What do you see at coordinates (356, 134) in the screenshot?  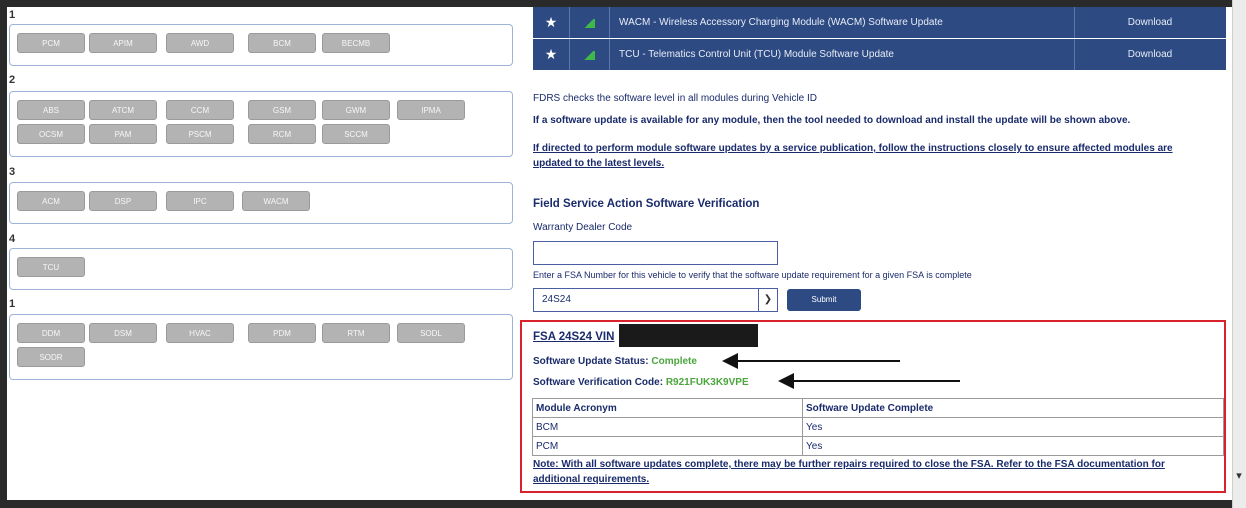 I see `module-button-sccm: SCCM` at bounding box center [356, 134].